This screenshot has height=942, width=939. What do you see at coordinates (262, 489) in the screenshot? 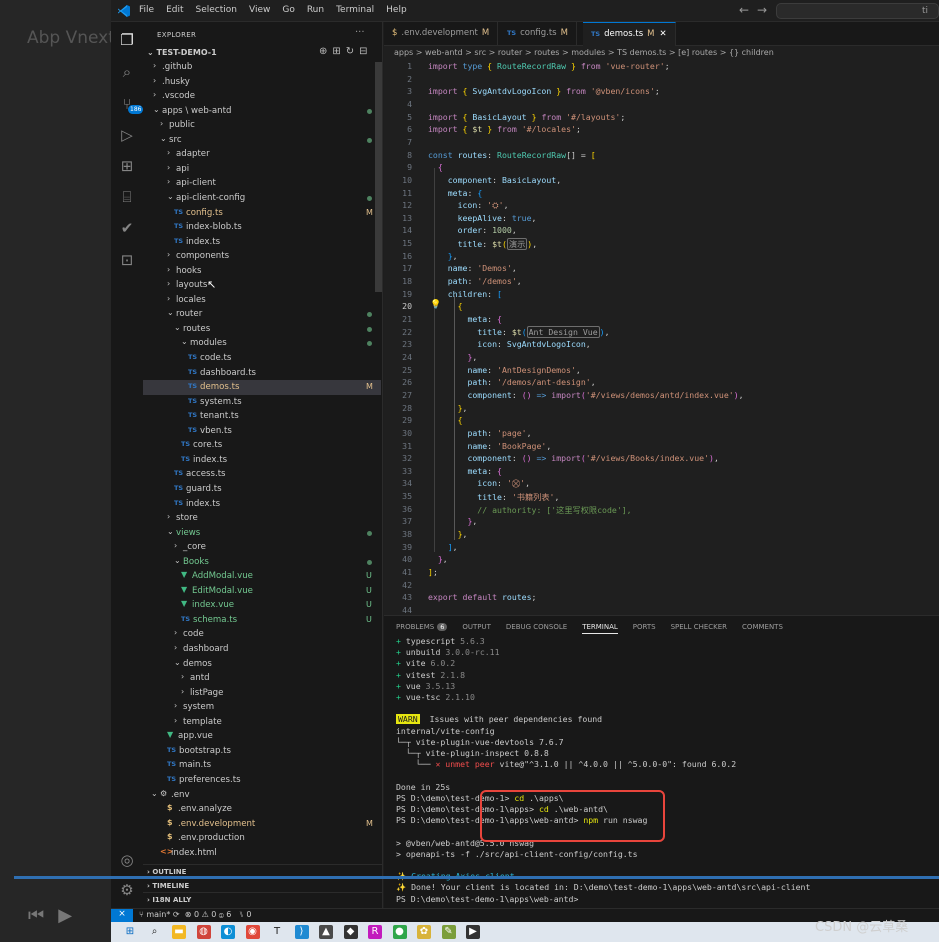
I see `file-row: TS guard.ts` at bounding box center [262, 489].